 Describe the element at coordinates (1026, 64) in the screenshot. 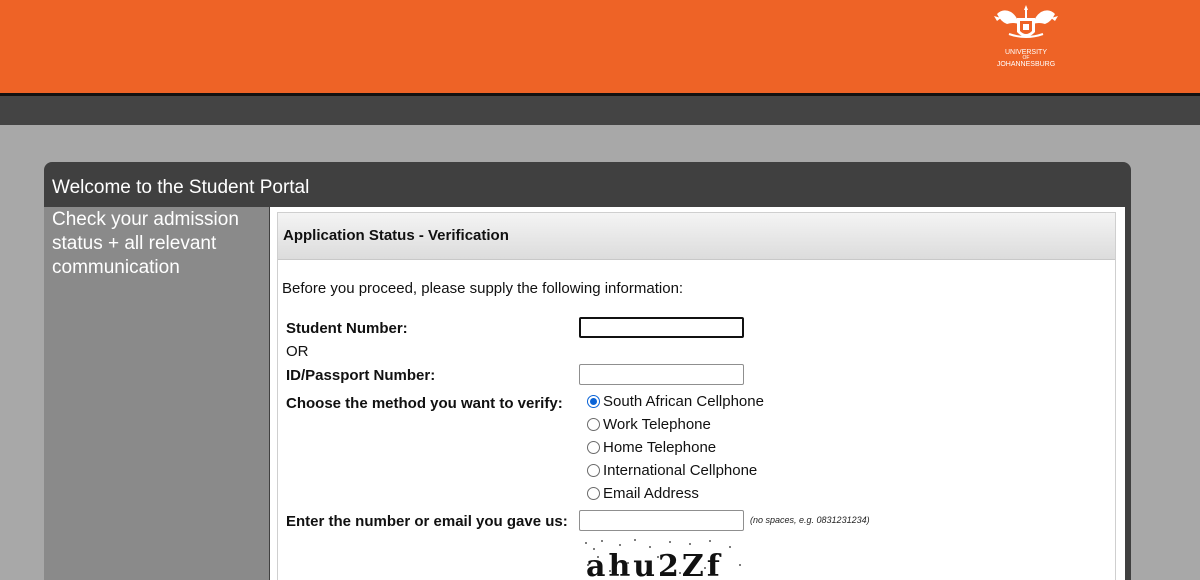

I see `logo-text-line3: JOHANNESBURG` at that location.